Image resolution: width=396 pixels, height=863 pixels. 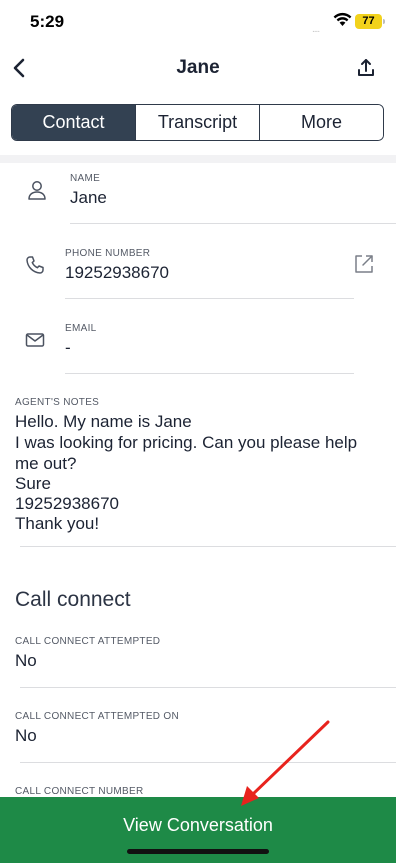 What do you see at coordinates (342, 22) in the screenshot?
I see `wifi-icon` at bounding box center [342, 22].